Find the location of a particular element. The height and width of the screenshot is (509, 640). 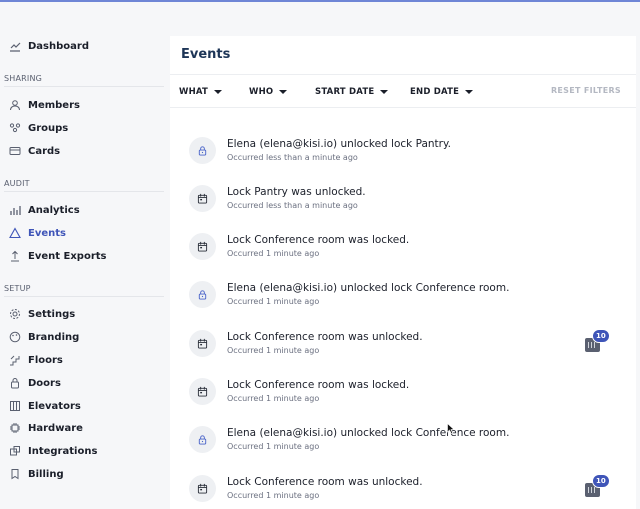

filter-label: WHAT is located at coordinates (194, 92).